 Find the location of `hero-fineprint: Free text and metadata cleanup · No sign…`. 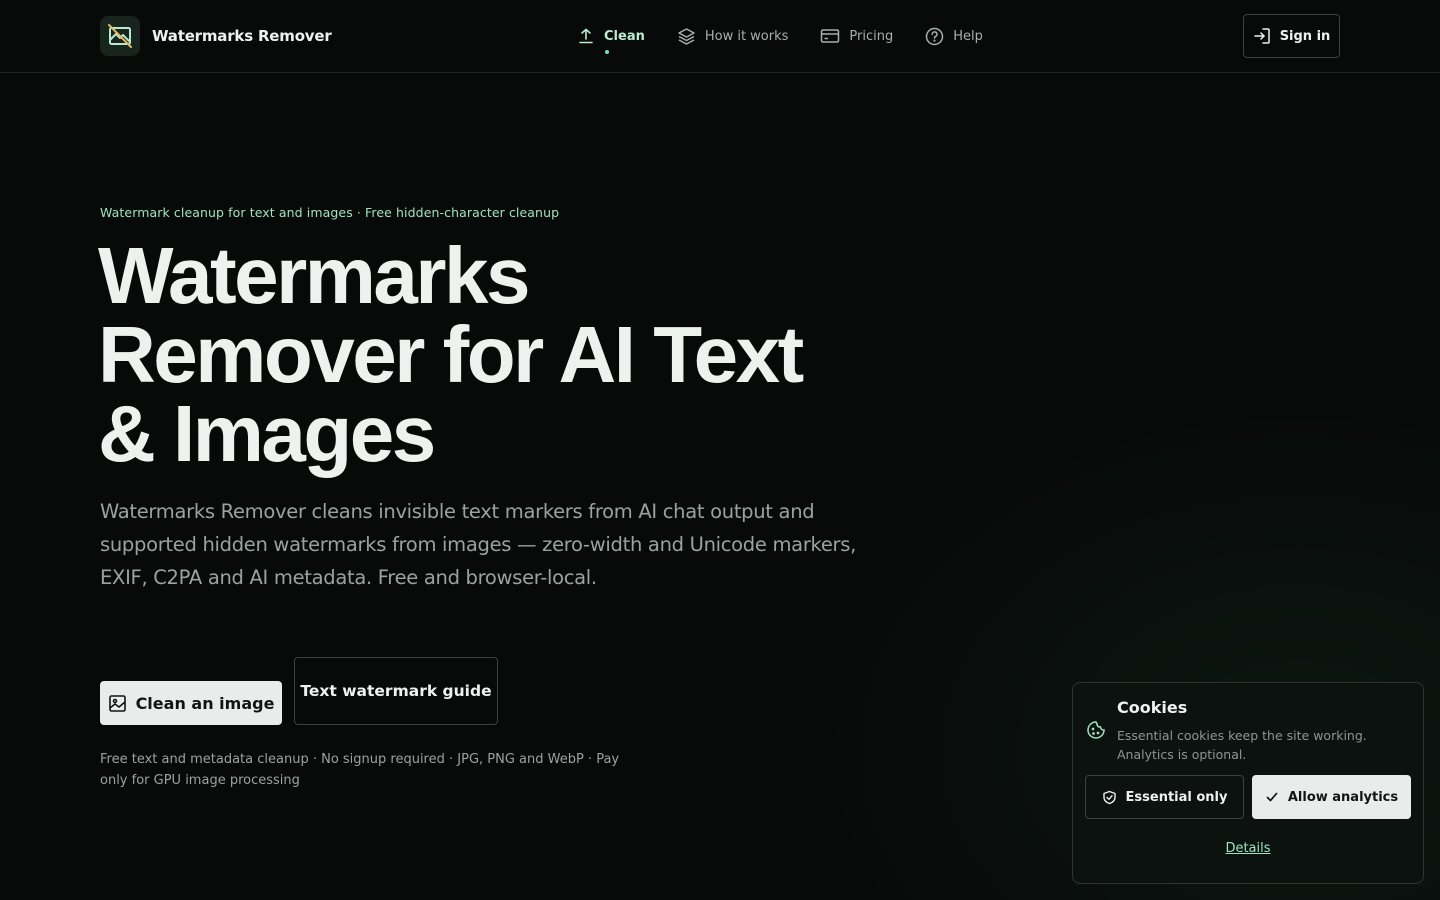

hero-fineprint: Free text and metadata cleanup · No sign… is located at coordinates (360, 770).